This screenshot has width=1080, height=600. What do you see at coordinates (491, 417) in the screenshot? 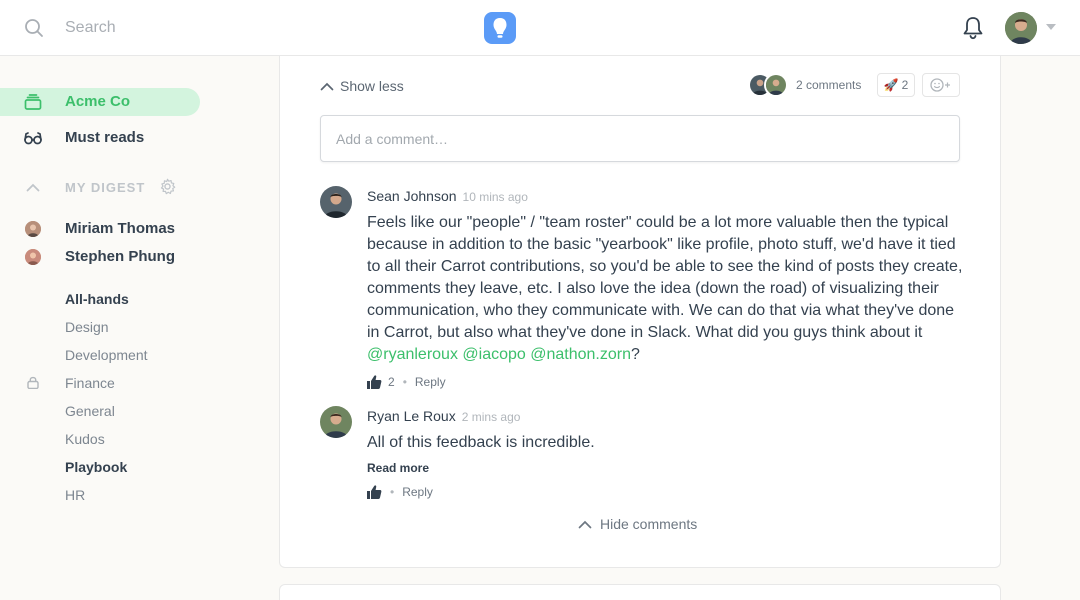
I see `comment-time: 2 mins ago` at bounding box center [491, 417].